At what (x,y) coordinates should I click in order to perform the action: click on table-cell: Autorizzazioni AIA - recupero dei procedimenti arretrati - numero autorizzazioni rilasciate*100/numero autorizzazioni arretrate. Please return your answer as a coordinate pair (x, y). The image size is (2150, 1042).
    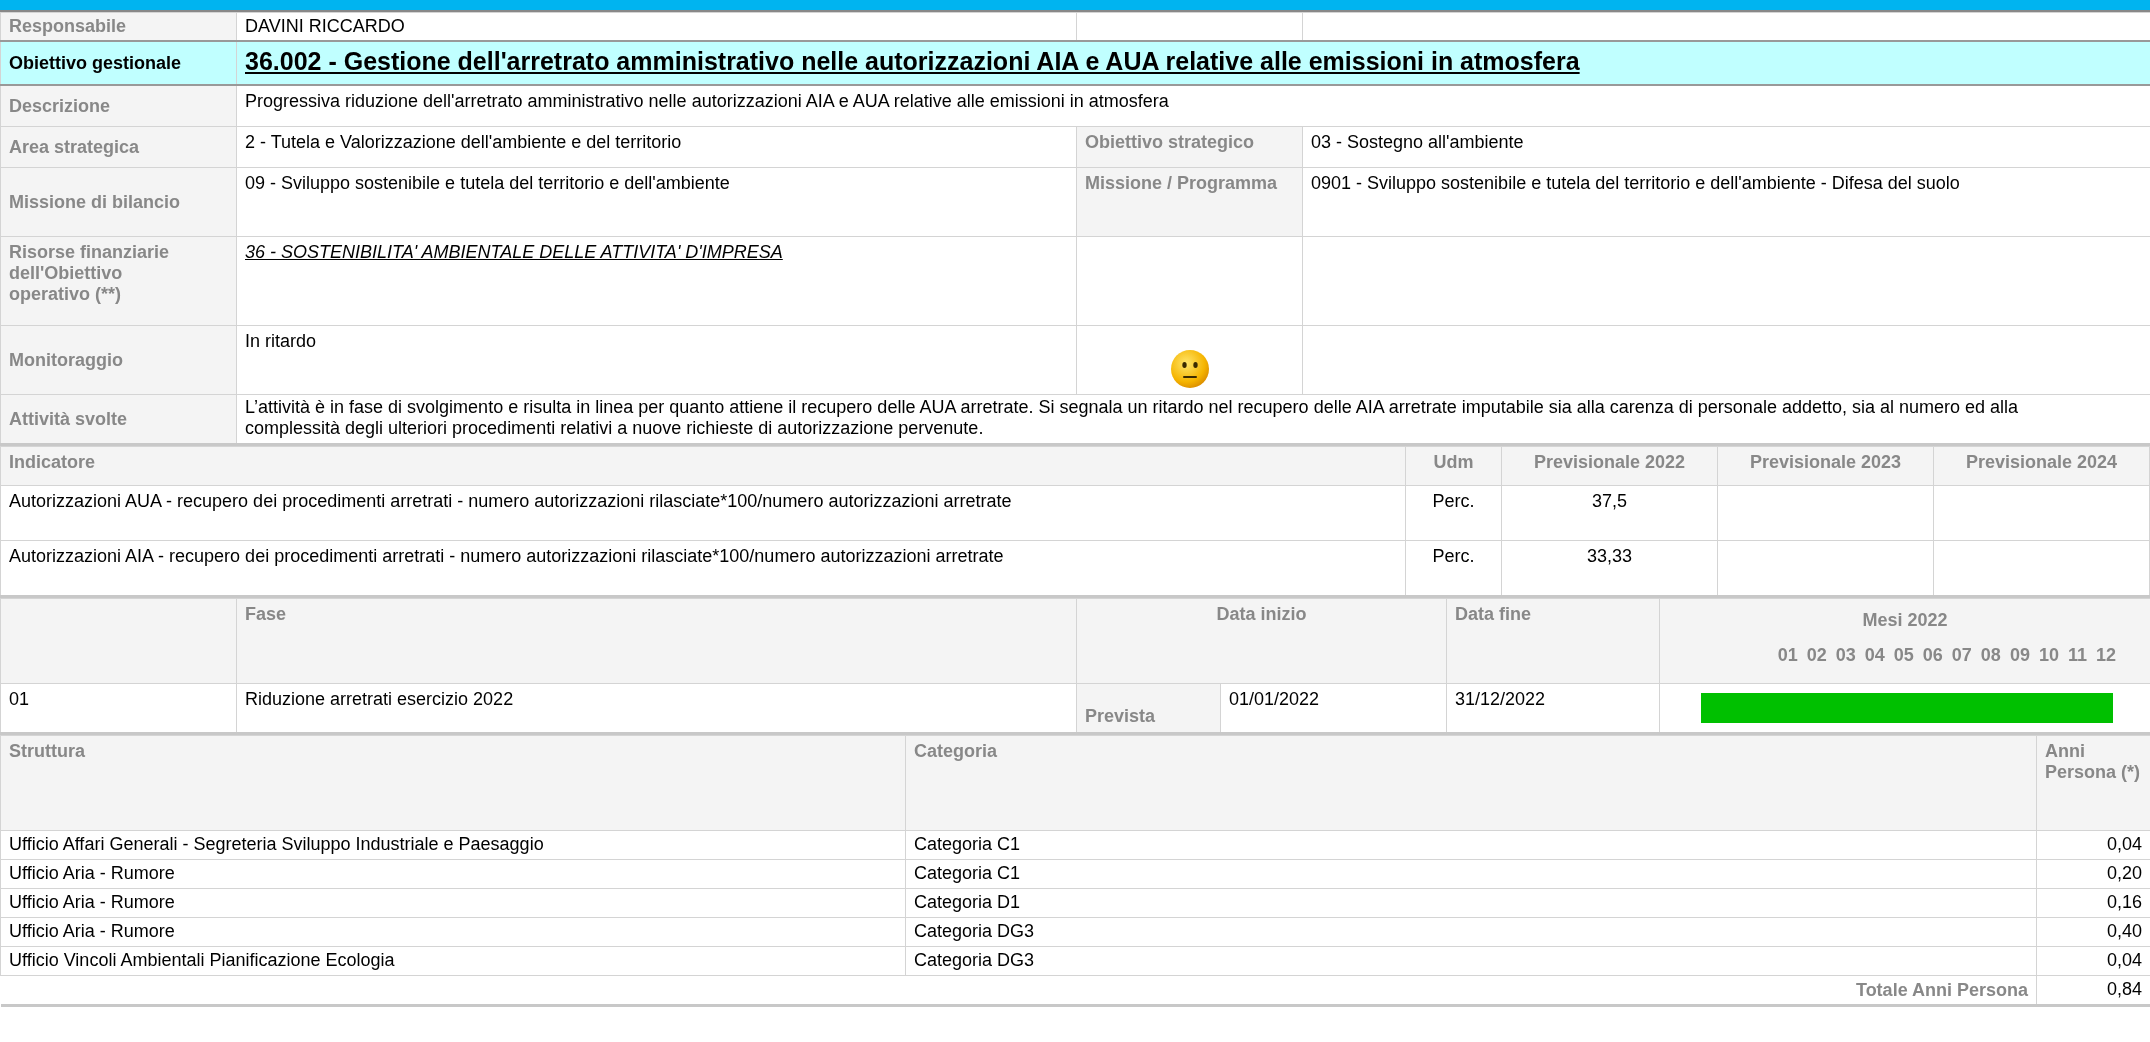
    Looking at the image, I should click on (703, 568).